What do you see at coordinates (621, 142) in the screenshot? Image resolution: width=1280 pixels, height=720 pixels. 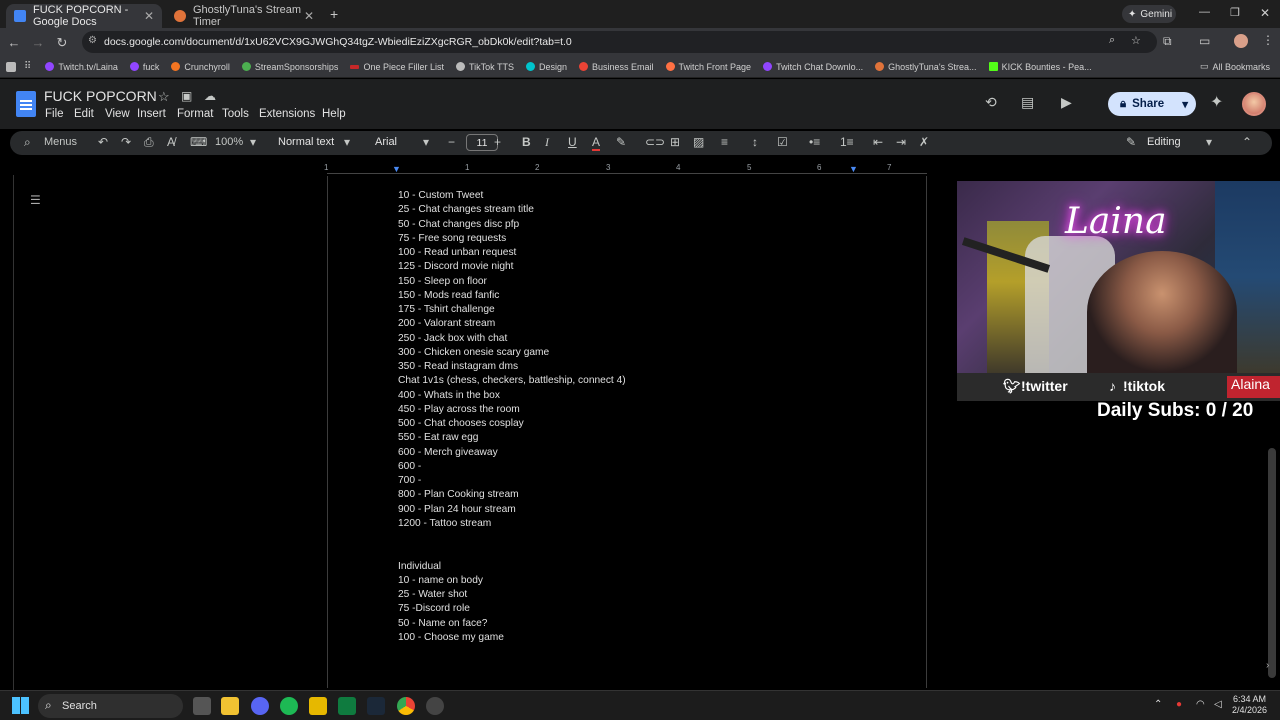 I see `highlight-icon: ✎` at bounding box center [621, 142].